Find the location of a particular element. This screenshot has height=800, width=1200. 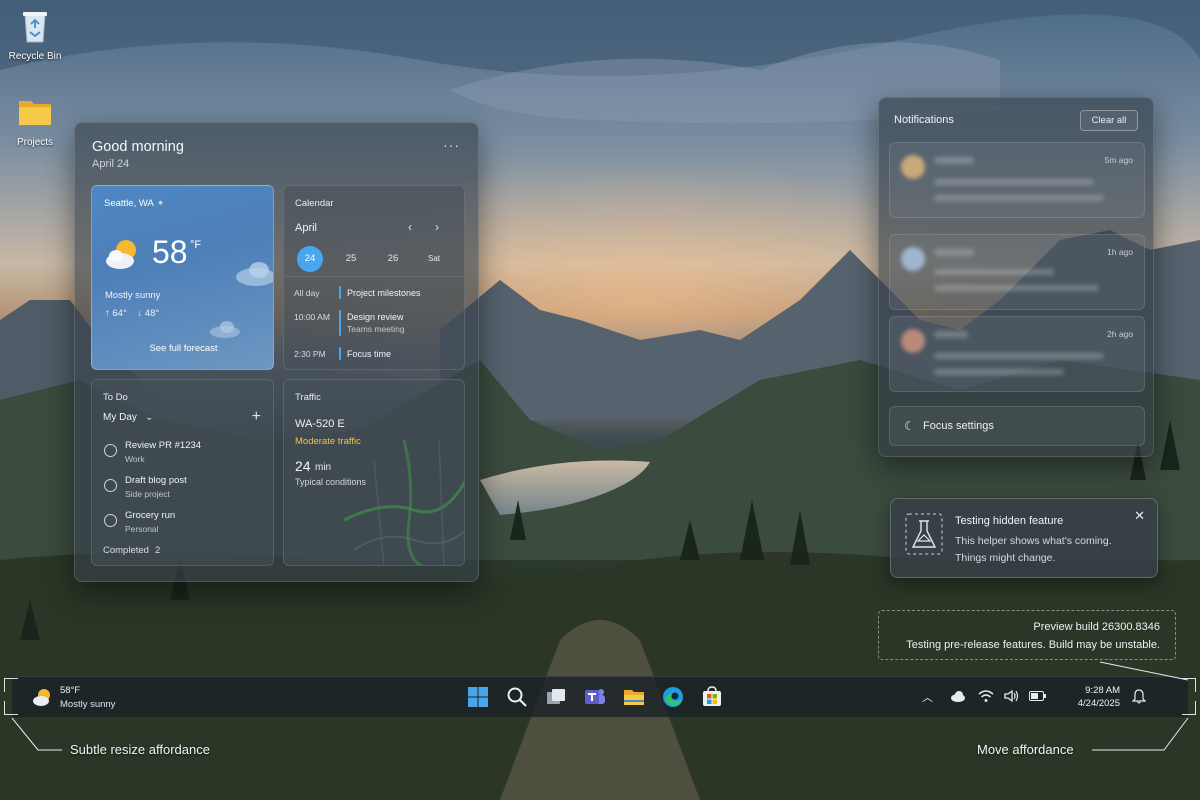

weather-condition: Mostly sunny is located at coordinates (133, 295).